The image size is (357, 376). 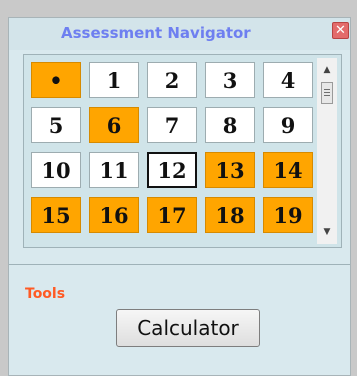 I want to click on scroll-down-arrow-icon: ▼, so click(x=327, y=232).